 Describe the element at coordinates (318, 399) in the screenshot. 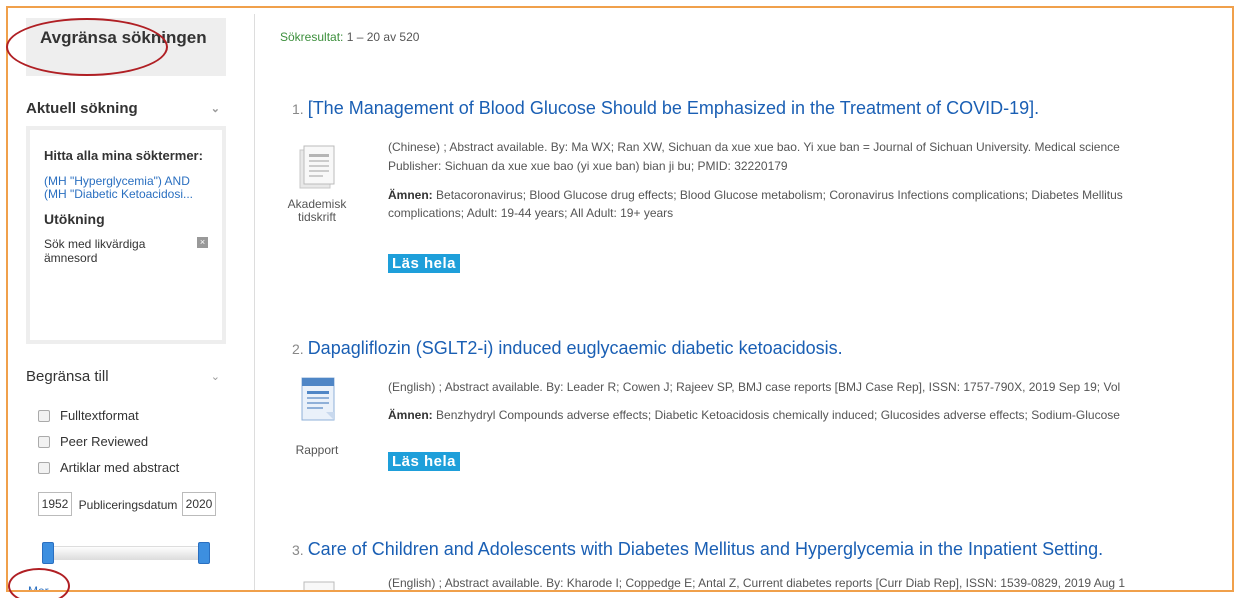

I see `report-doc-icon` at that location.